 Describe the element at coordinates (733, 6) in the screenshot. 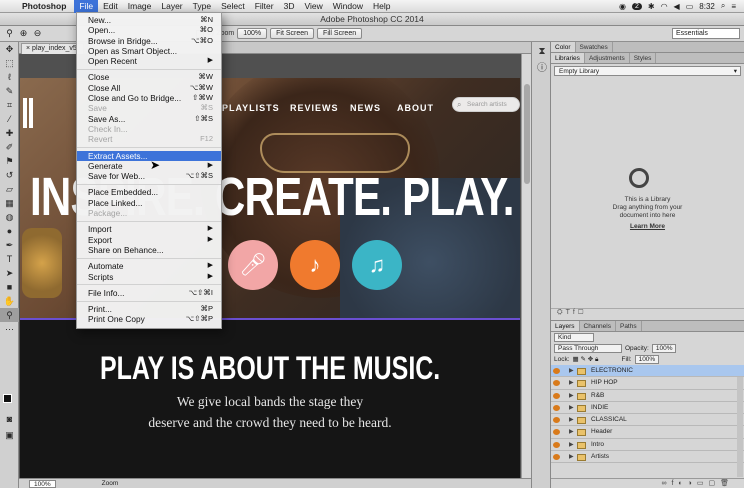

I see `list-icon: ≡` at that location.